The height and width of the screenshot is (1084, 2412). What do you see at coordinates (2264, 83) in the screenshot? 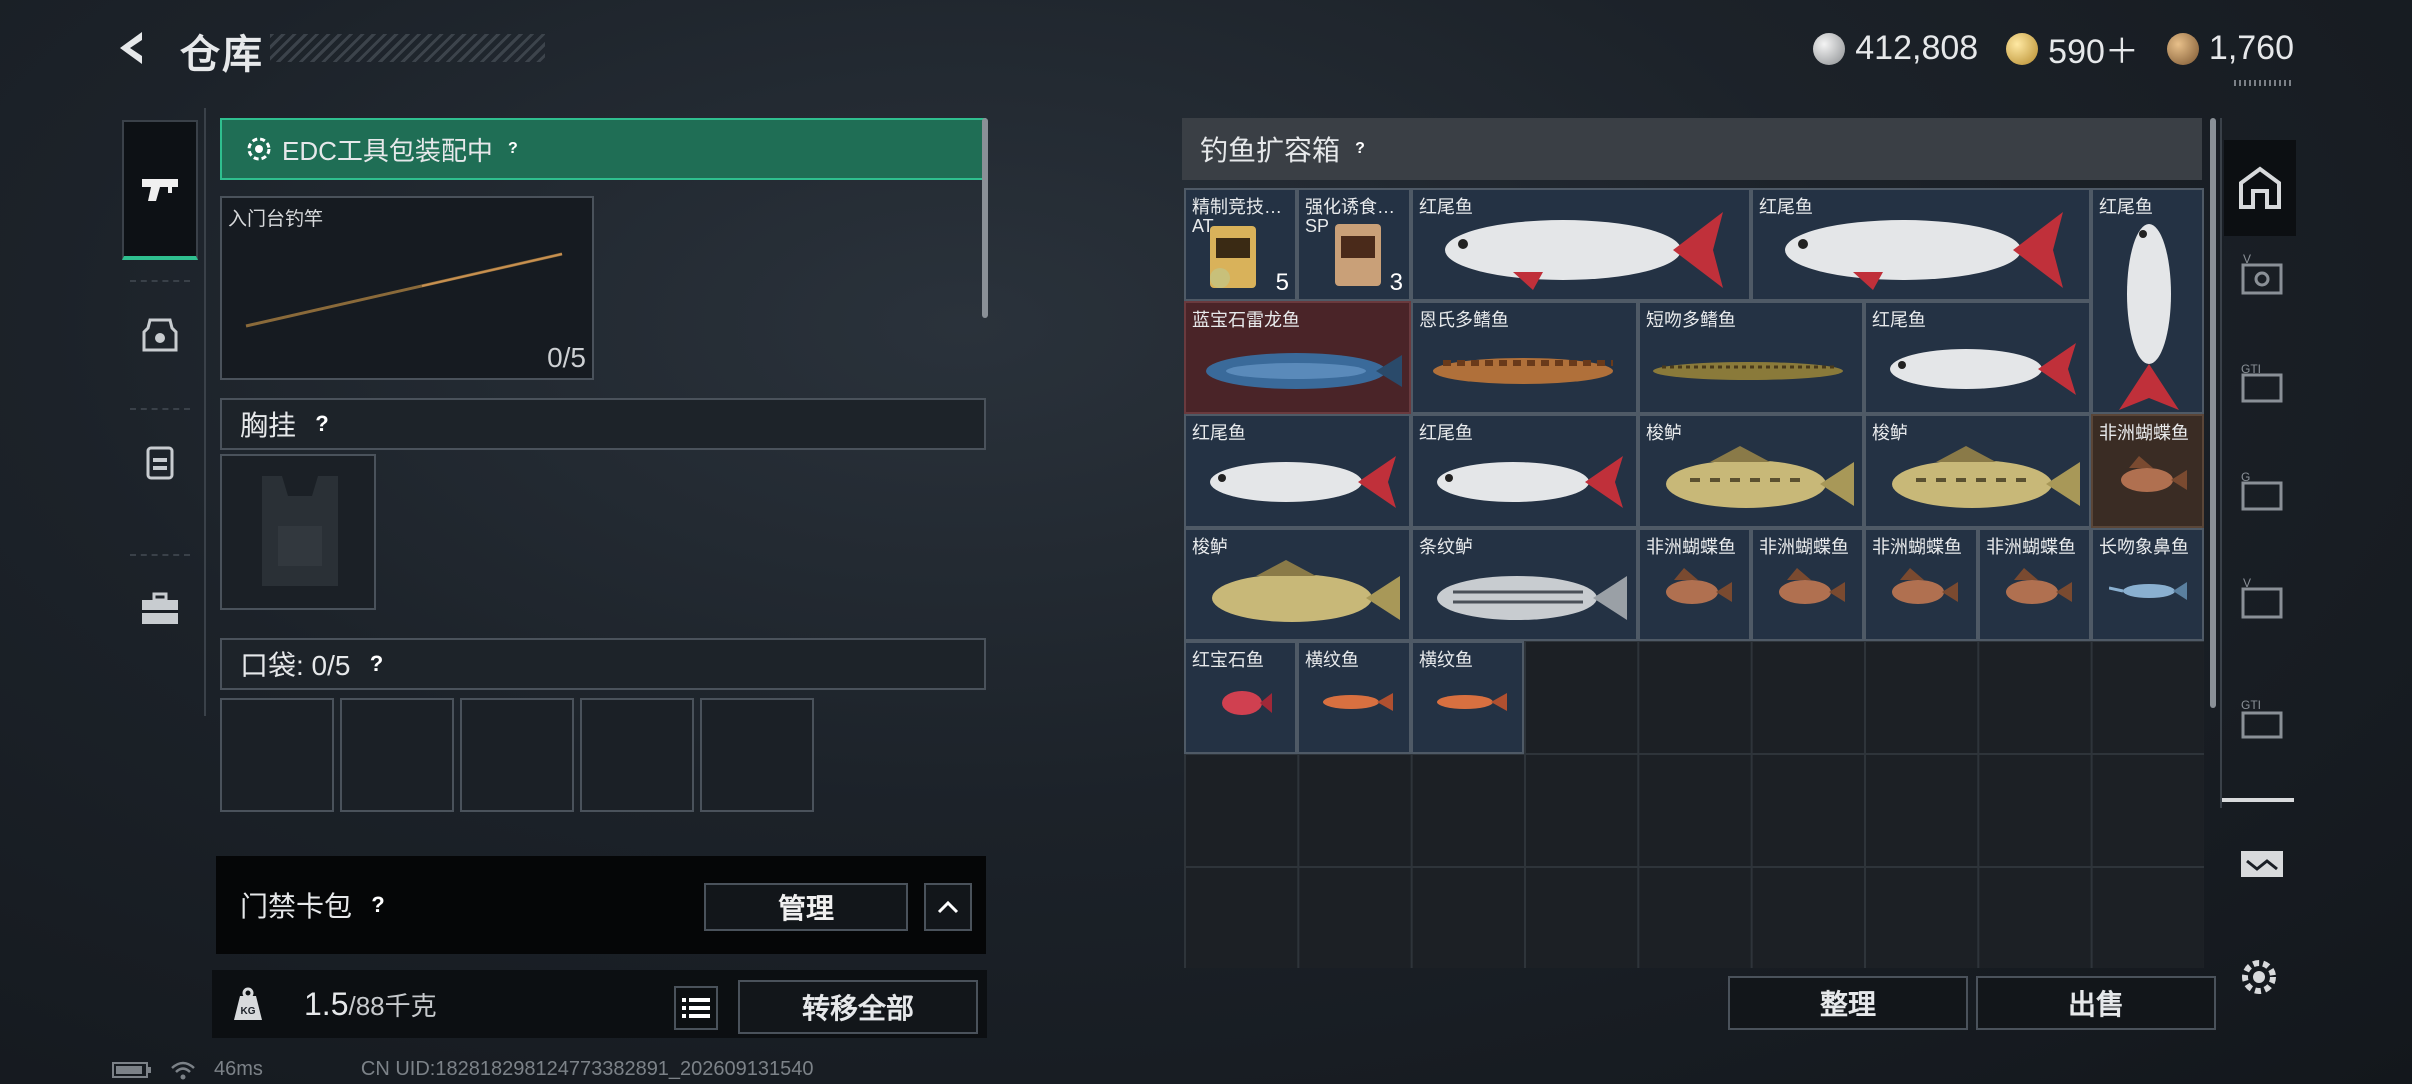
I see `currency-decoration` at bounding box center [2264, 83].